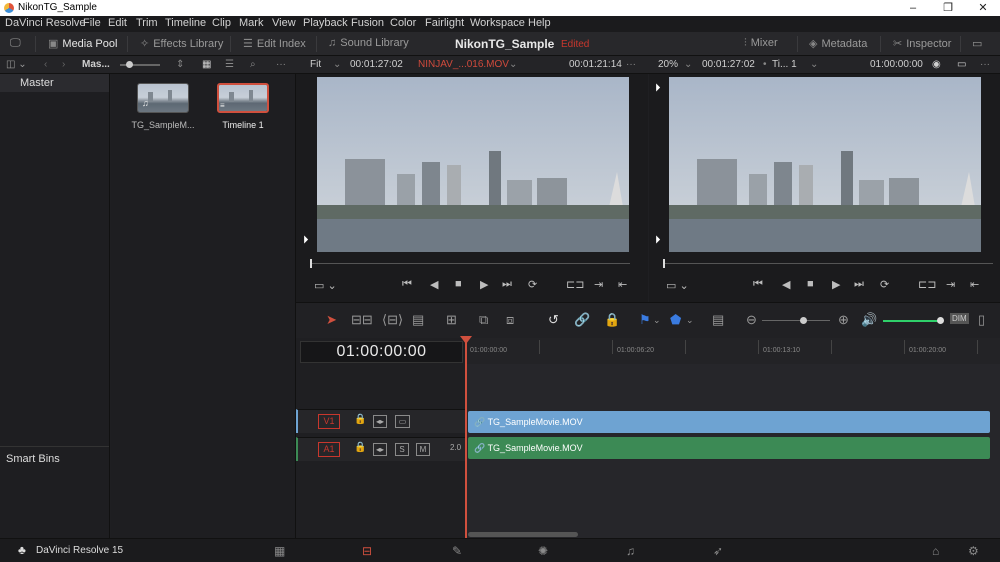 The image size is (1000, 562). I want to click on grid-view-icon: ▦, so click(206, 64).